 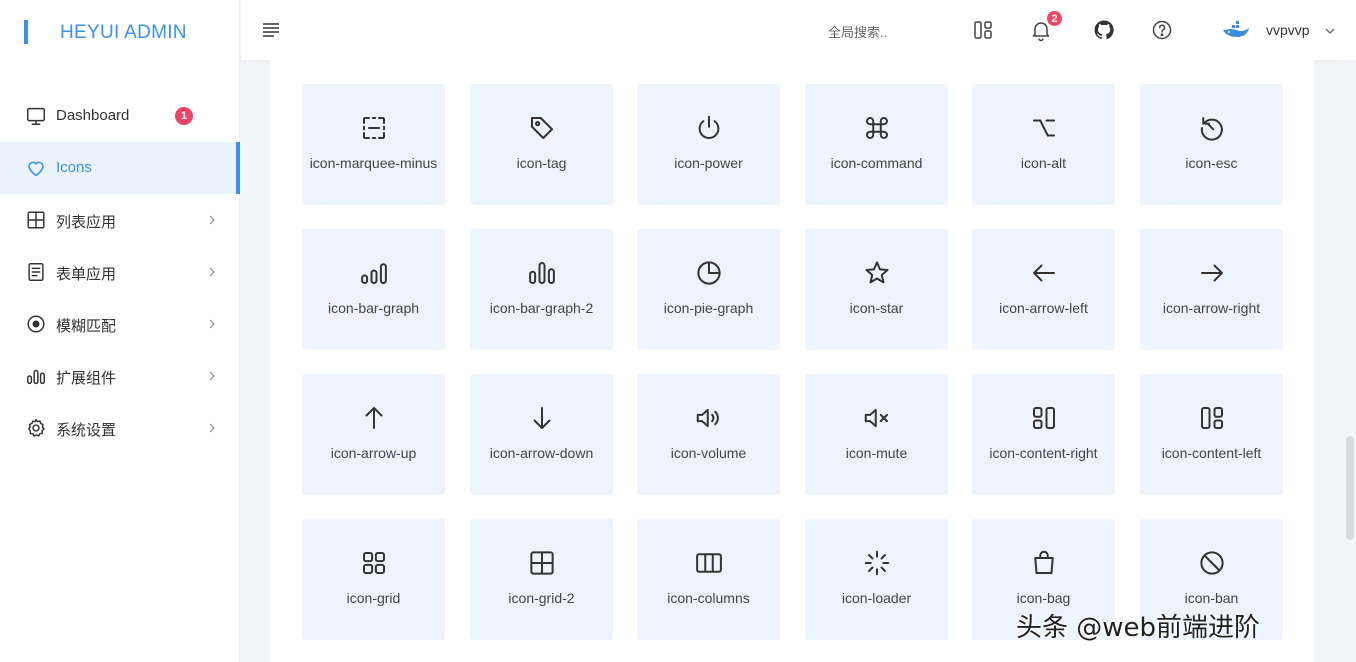 What do you see at coordinates (86, 222) in the screenshot?
I see `sidebar-item-label: 列表应用` at bounding box center [86, 222].